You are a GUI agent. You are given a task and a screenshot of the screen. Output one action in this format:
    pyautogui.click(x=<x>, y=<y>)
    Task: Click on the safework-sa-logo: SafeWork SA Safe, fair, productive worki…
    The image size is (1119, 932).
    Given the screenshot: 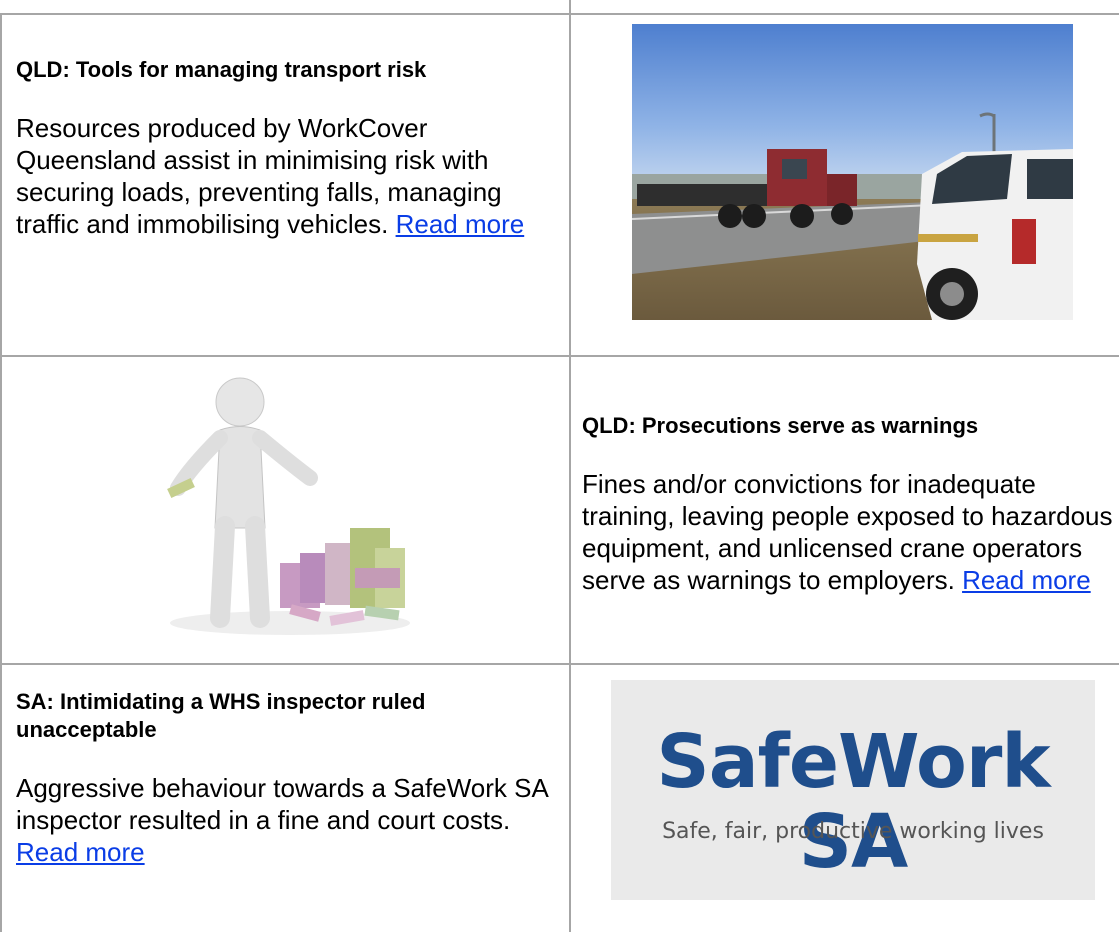 What is the action you would take?
    pyautogui.click(x=853, y=790)
    